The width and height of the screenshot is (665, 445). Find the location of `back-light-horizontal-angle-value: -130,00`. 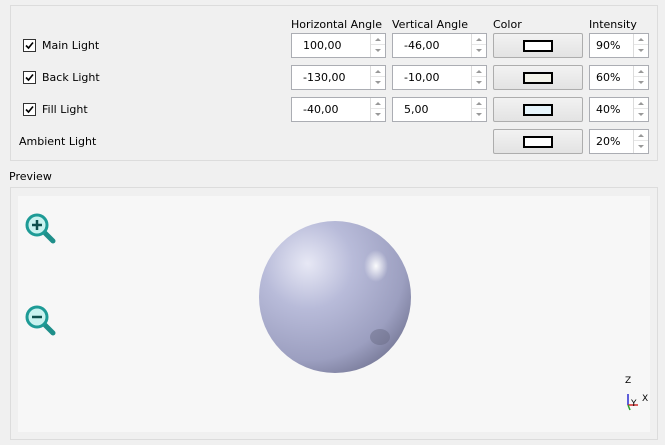

back-light-horizontal-angle-value: -130,00 is located at coordinates (324, 77).